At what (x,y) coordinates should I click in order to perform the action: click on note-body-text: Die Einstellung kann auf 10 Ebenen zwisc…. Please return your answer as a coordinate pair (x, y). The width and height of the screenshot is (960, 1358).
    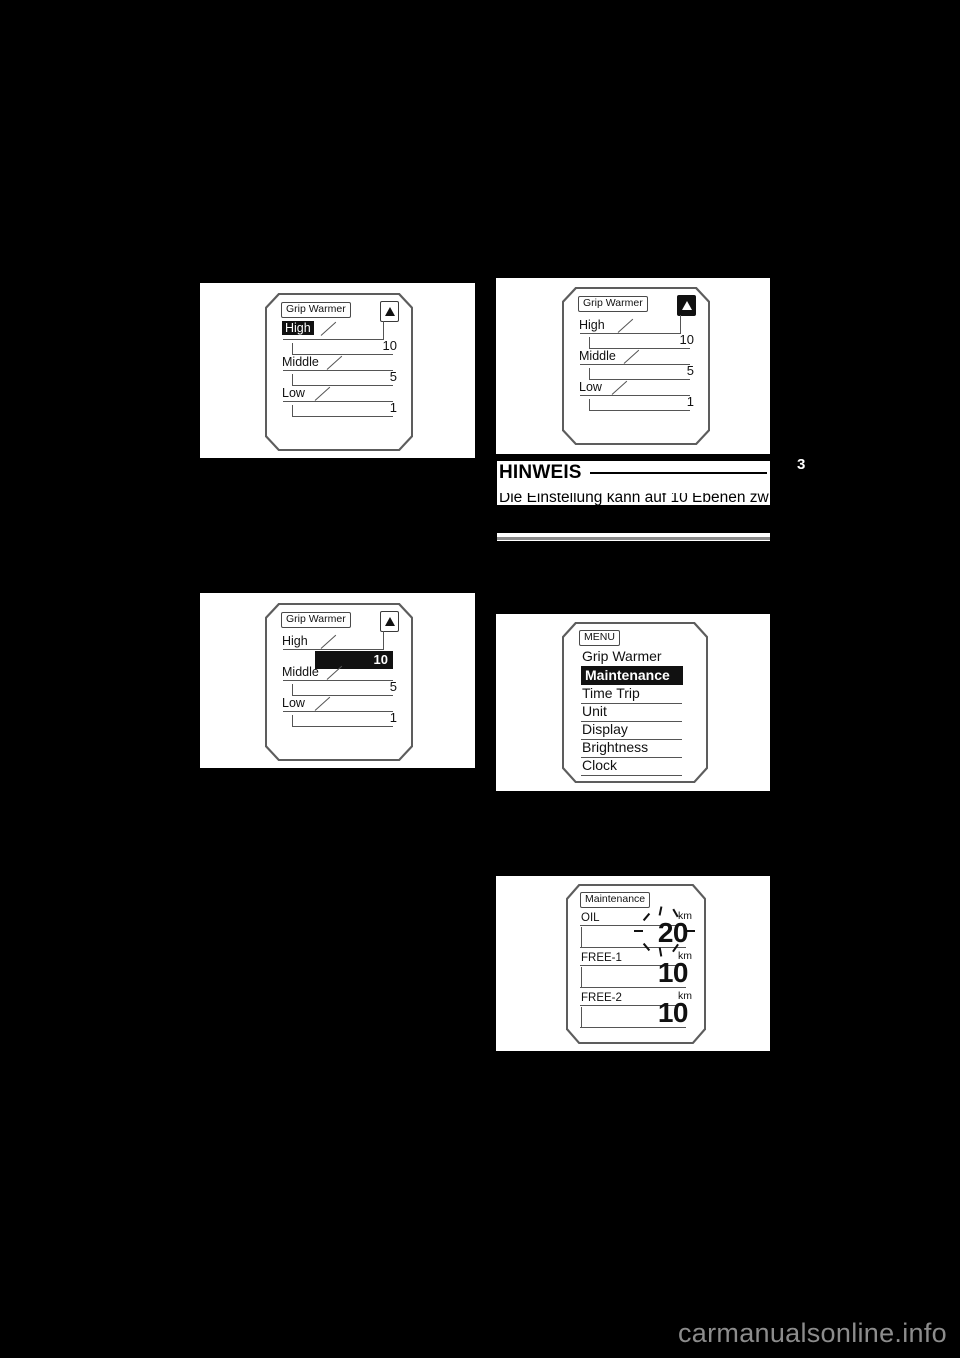
    Looking at the image, I should click on (634, 499).